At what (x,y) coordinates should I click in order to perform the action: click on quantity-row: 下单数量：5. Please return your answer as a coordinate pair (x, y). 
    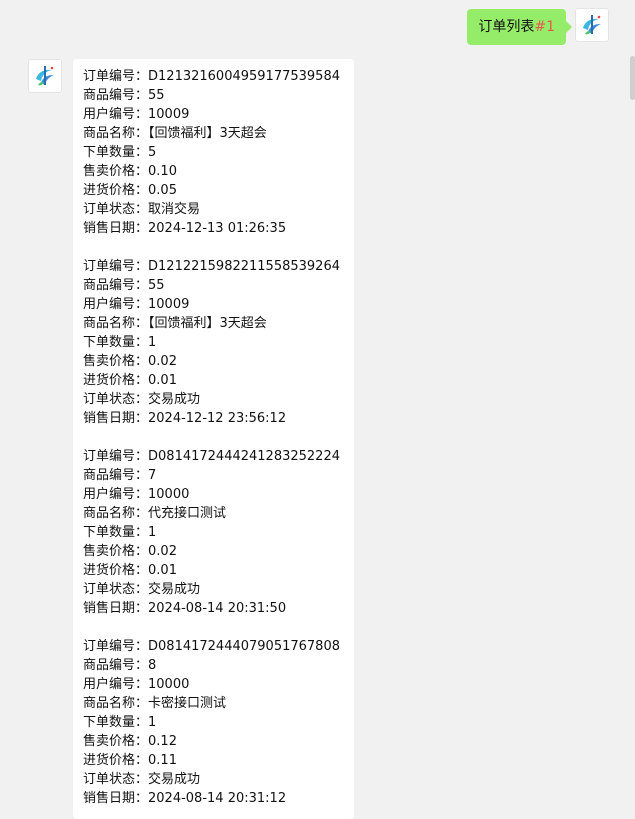
    Looking at the image, I should click on (218, 152).